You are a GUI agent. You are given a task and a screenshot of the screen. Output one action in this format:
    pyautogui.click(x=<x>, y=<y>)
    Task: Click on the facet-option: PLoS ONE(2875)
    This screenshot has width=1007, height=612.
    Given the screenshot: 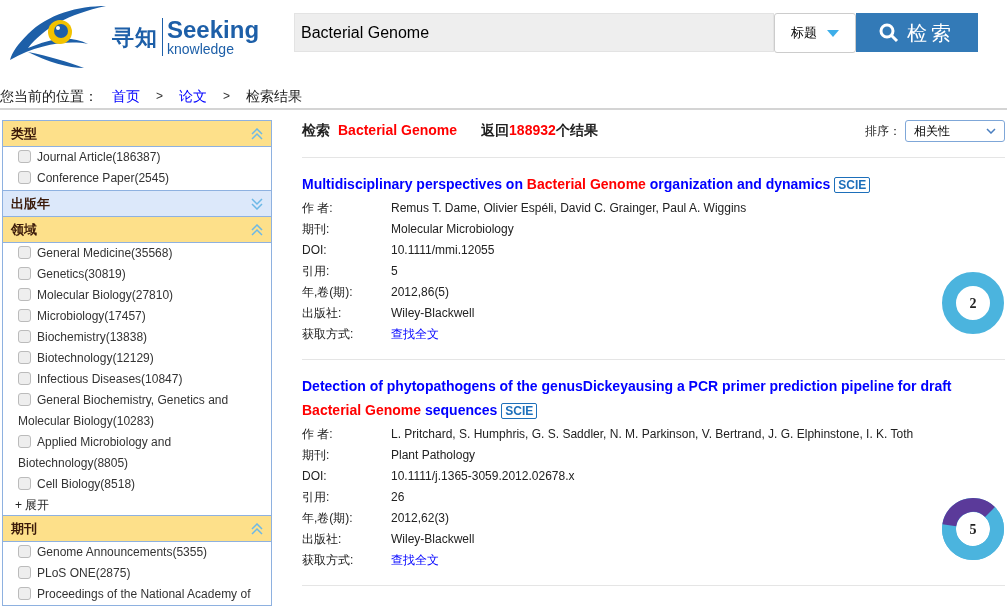 What is the action you would take?
    pyautogui.click(x=137, y=573)
    